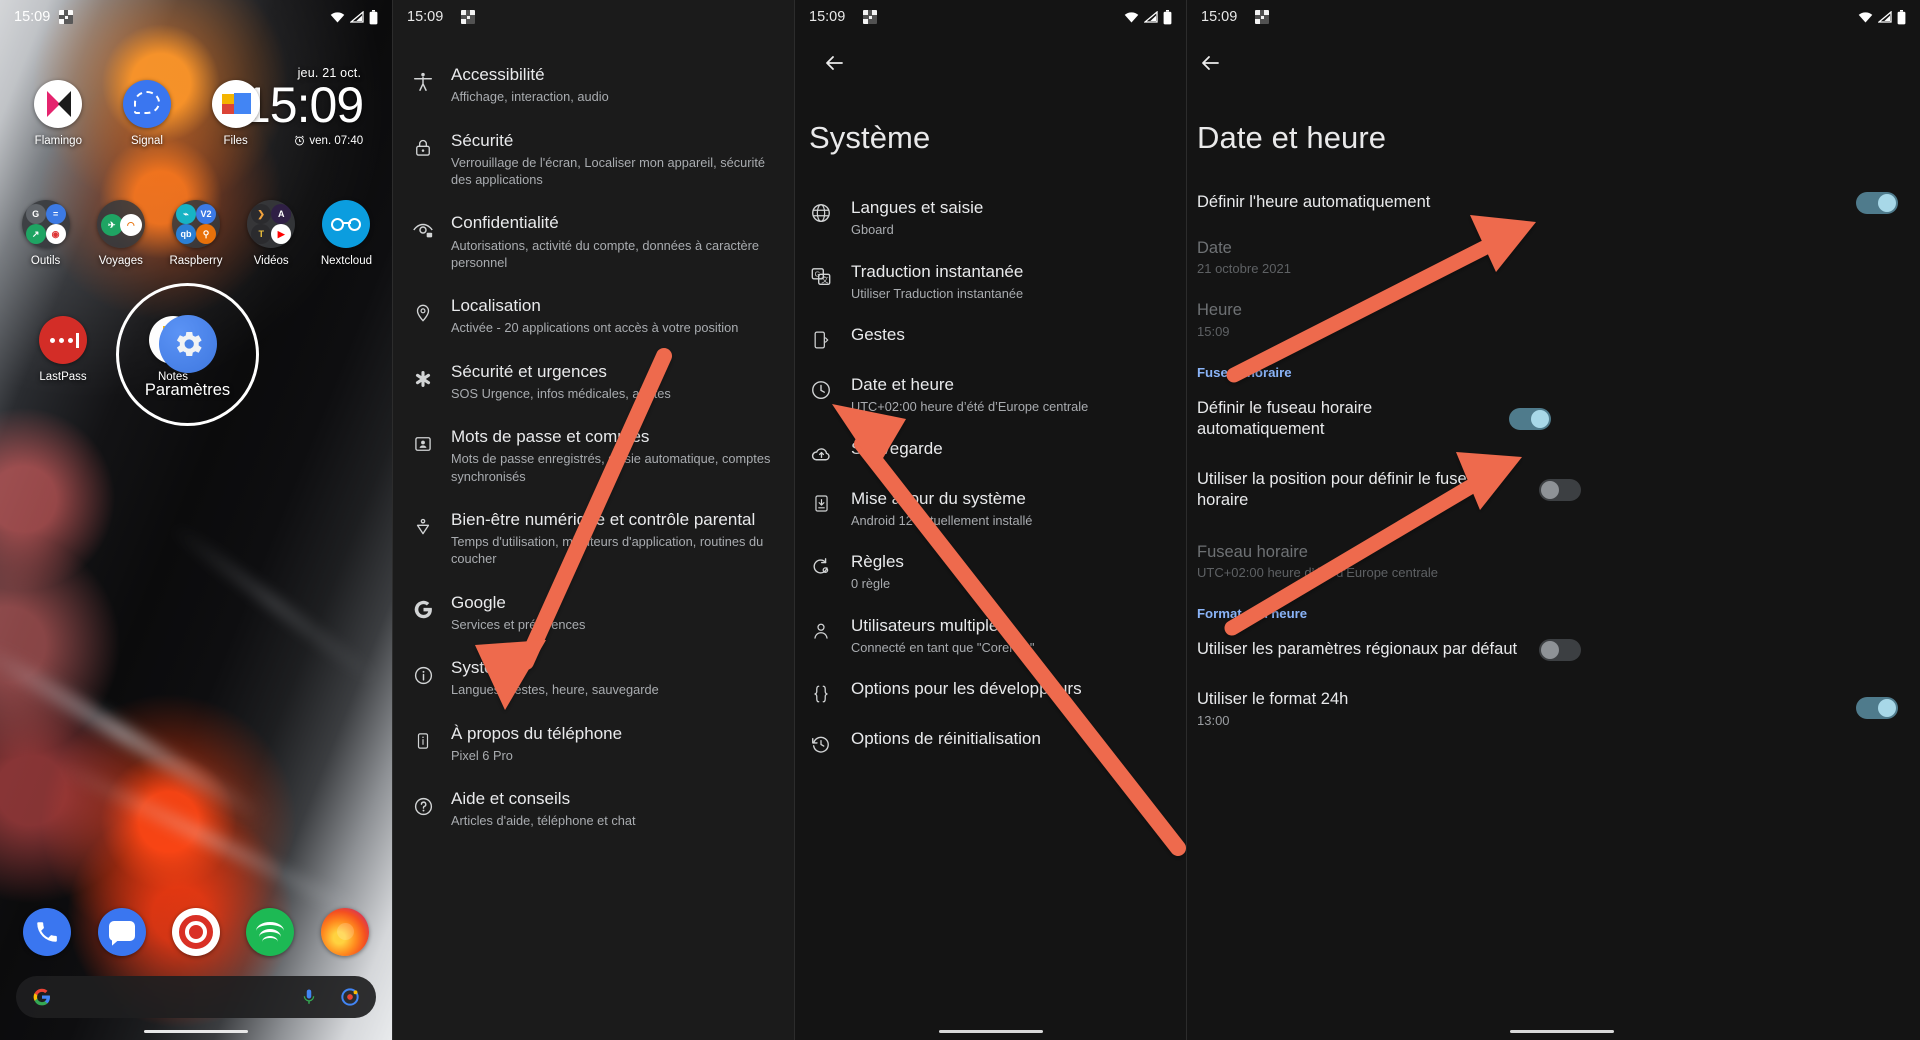 This screenshot has width=1920, height=1040. I want to click on item-title: Confidentialité, so click(505, 223).